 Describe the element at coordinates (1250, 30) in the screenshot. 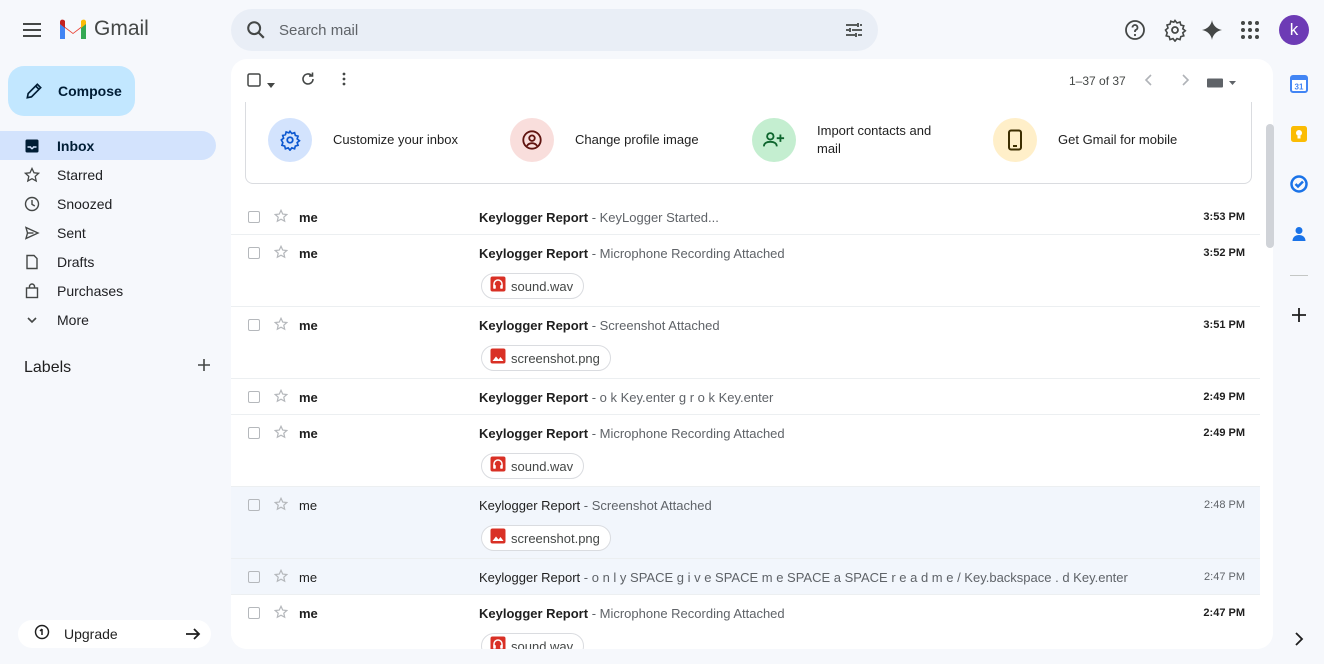

I see `apps-grid-icon` at that location.